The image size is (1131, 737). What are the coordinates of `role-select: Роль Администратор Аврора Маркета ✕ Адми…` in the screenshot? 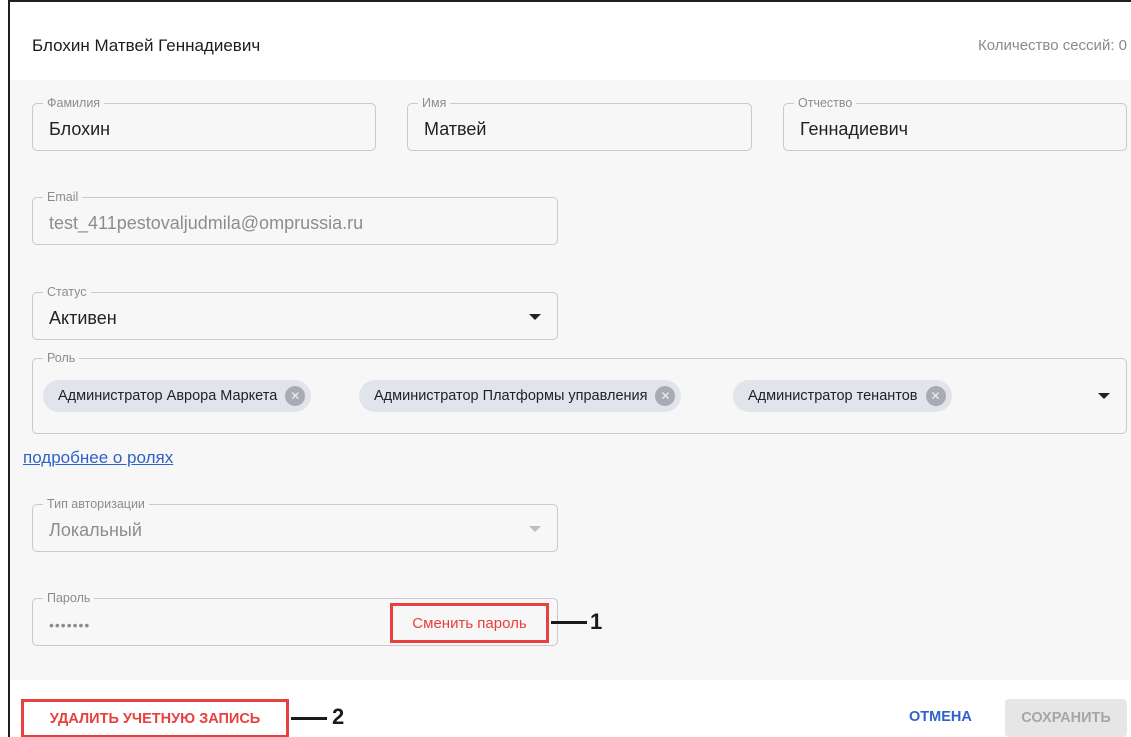 It's located at (579, 392).